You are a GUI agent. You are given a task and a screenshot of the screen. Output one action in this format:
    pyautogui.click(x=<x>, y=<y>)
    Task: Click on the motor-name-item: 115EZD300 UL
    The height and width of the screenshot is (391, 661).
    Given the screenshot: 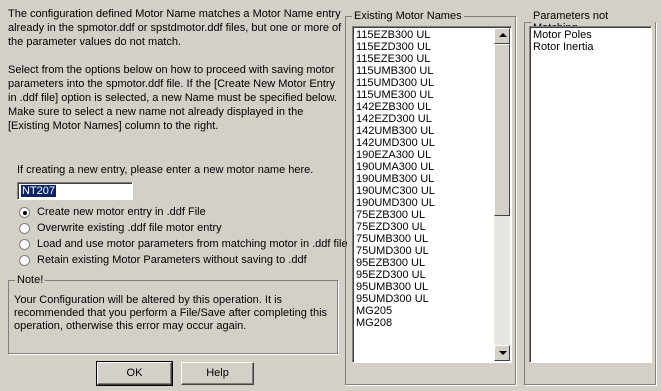 What is the action you would take?
    pyautogui.click(x=395, y=47)
    